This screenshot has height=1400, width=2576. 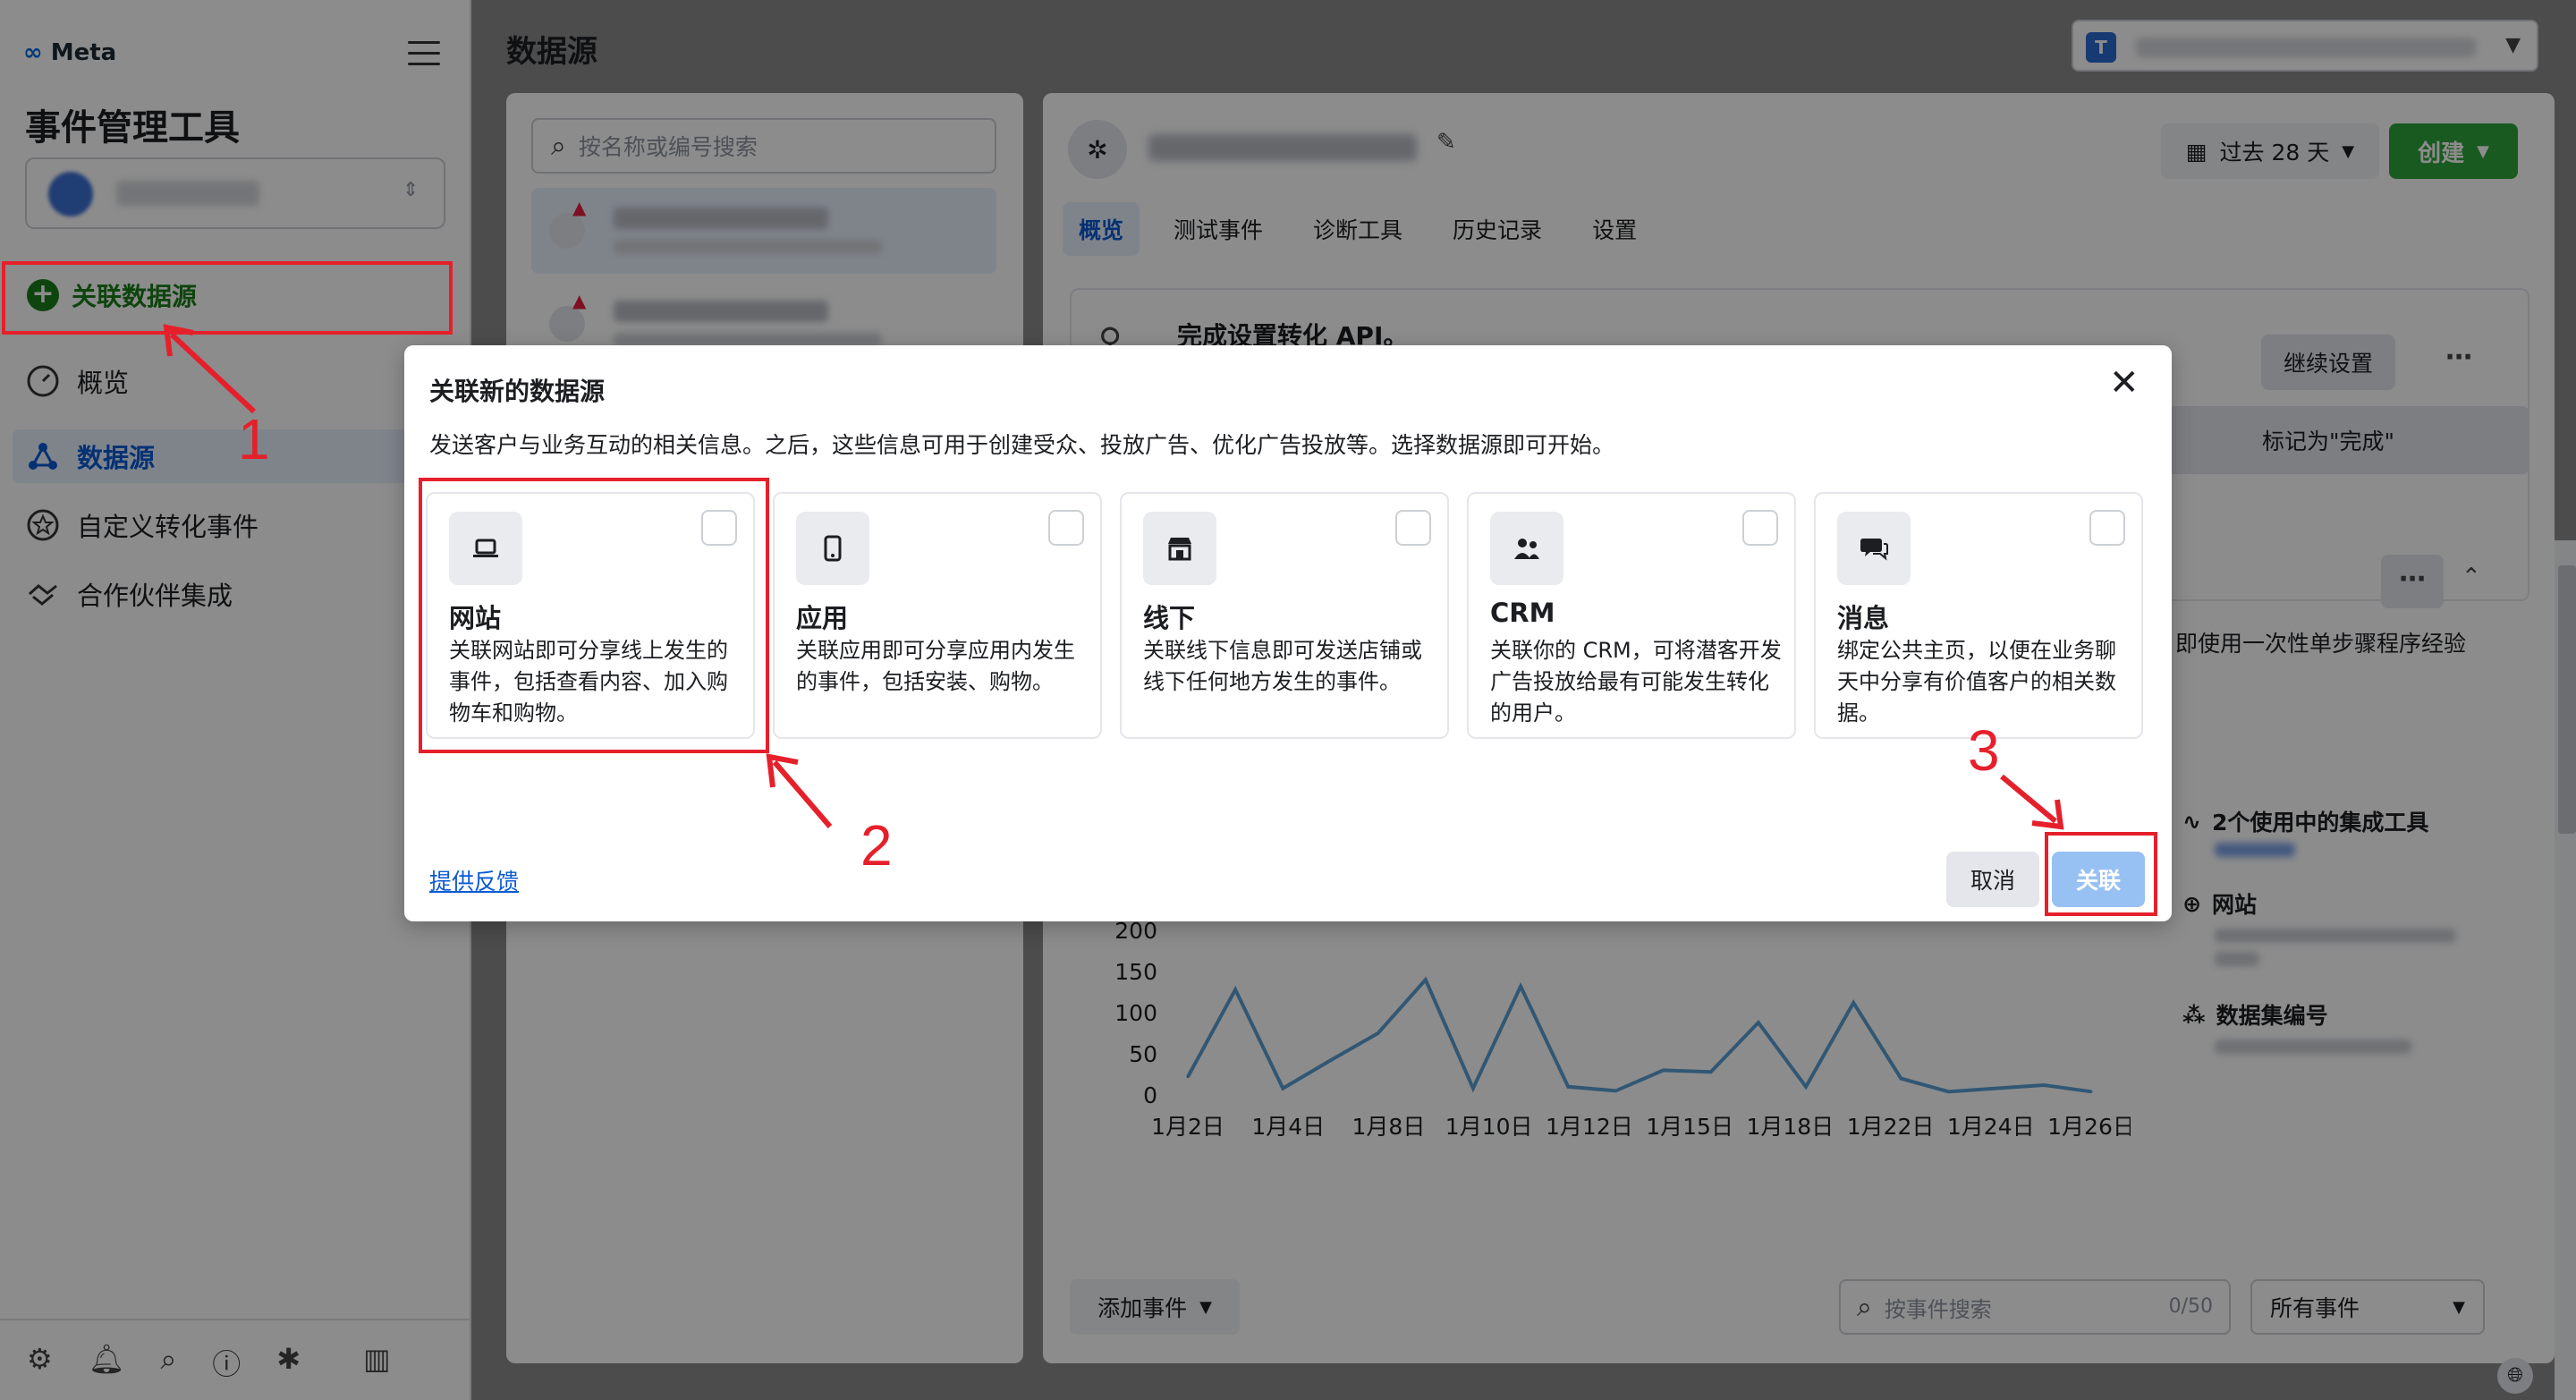 What do you see at coordinates (1984, 750) in the screenshot?
I see `annotation-number-3: 3` at bounding box center [1984, 750].